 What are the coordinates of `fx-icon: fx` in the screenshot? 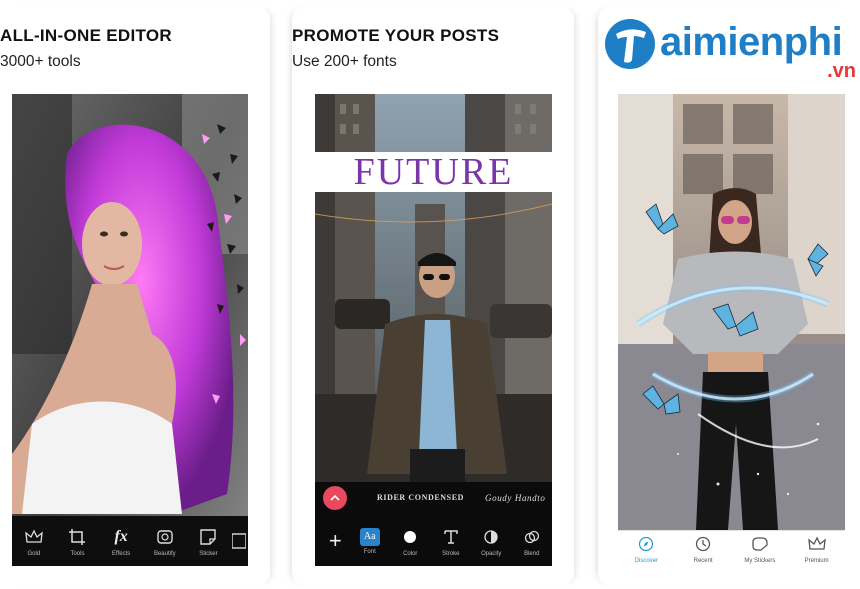 It's located at (121, 536).